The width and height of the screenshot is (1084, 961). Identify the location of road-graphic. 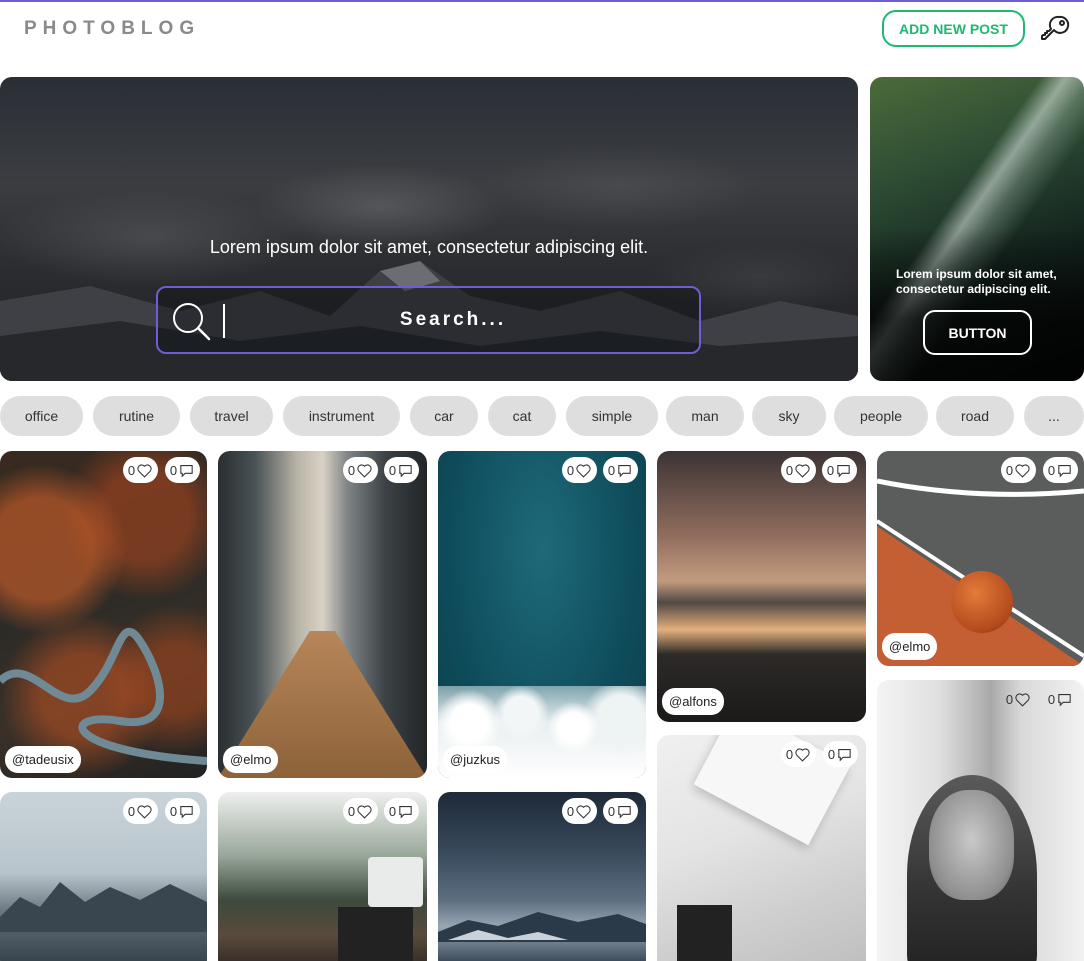
(103, 696).